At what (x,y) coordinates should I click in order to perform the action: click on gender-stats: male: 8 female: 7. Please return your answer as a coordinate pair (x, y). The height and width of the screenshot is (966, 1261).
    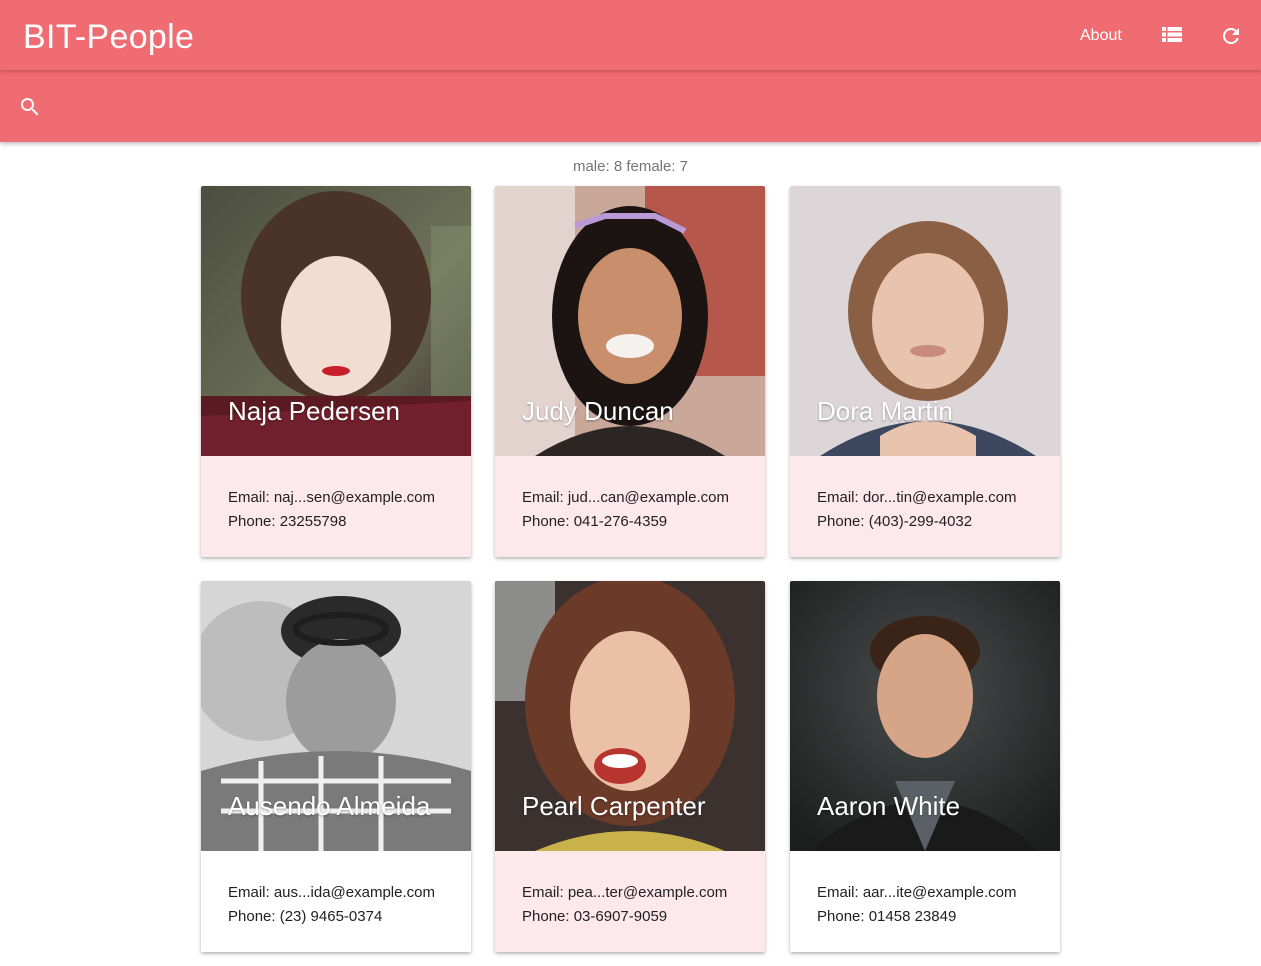
    Looking at the image, I should click on (630, 166).